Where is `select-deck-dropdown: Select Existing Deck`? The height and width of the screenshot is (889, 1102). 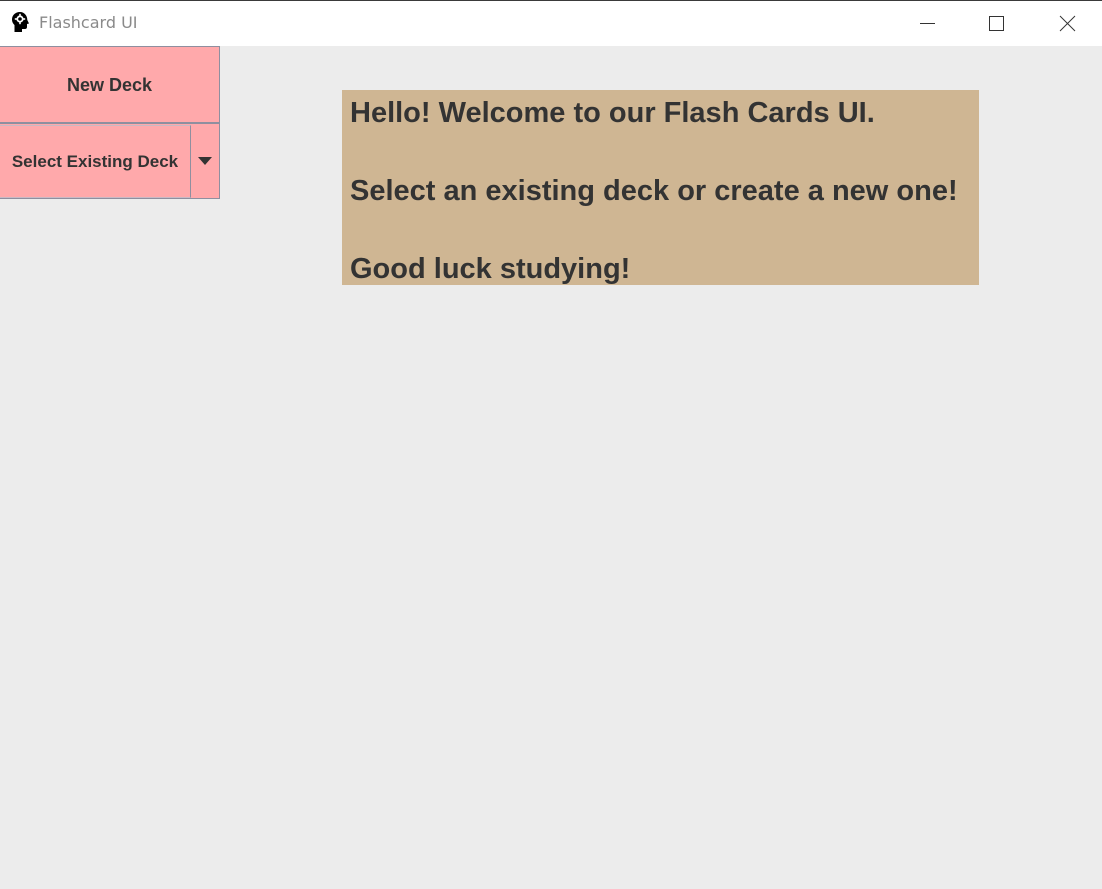 select-deck-dropdown: Select Existing Deck is located at coordinates (110, 161).